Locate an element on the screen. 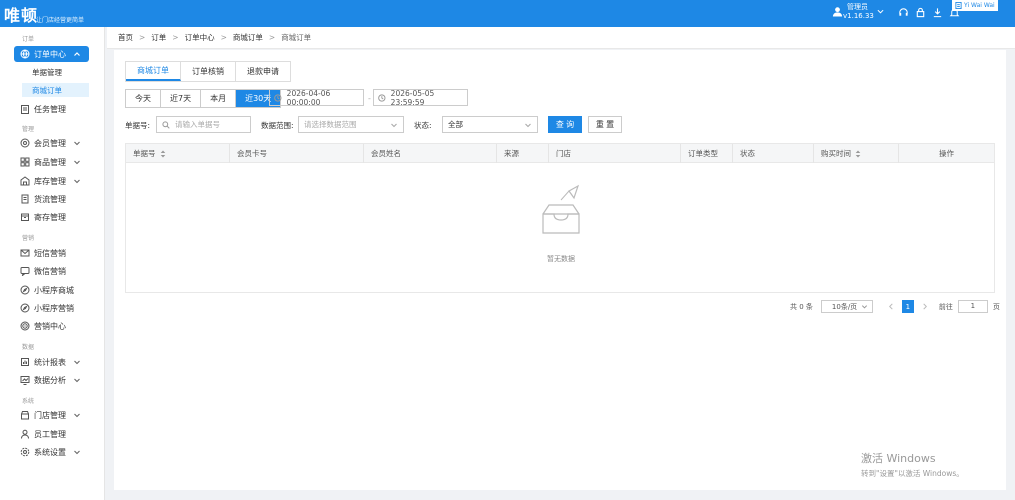  logo-slogan: 让门店经营更简单 is located at coordinates (60, 20).